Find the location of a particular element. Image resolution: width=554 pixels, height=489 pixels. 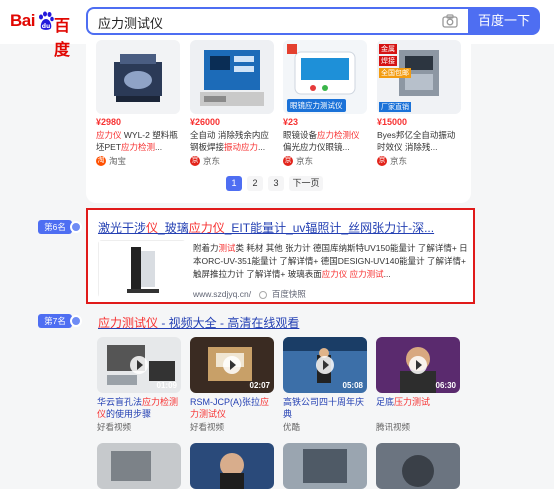

product-tag: 厂家直销 is located at coordinates (395, 107).